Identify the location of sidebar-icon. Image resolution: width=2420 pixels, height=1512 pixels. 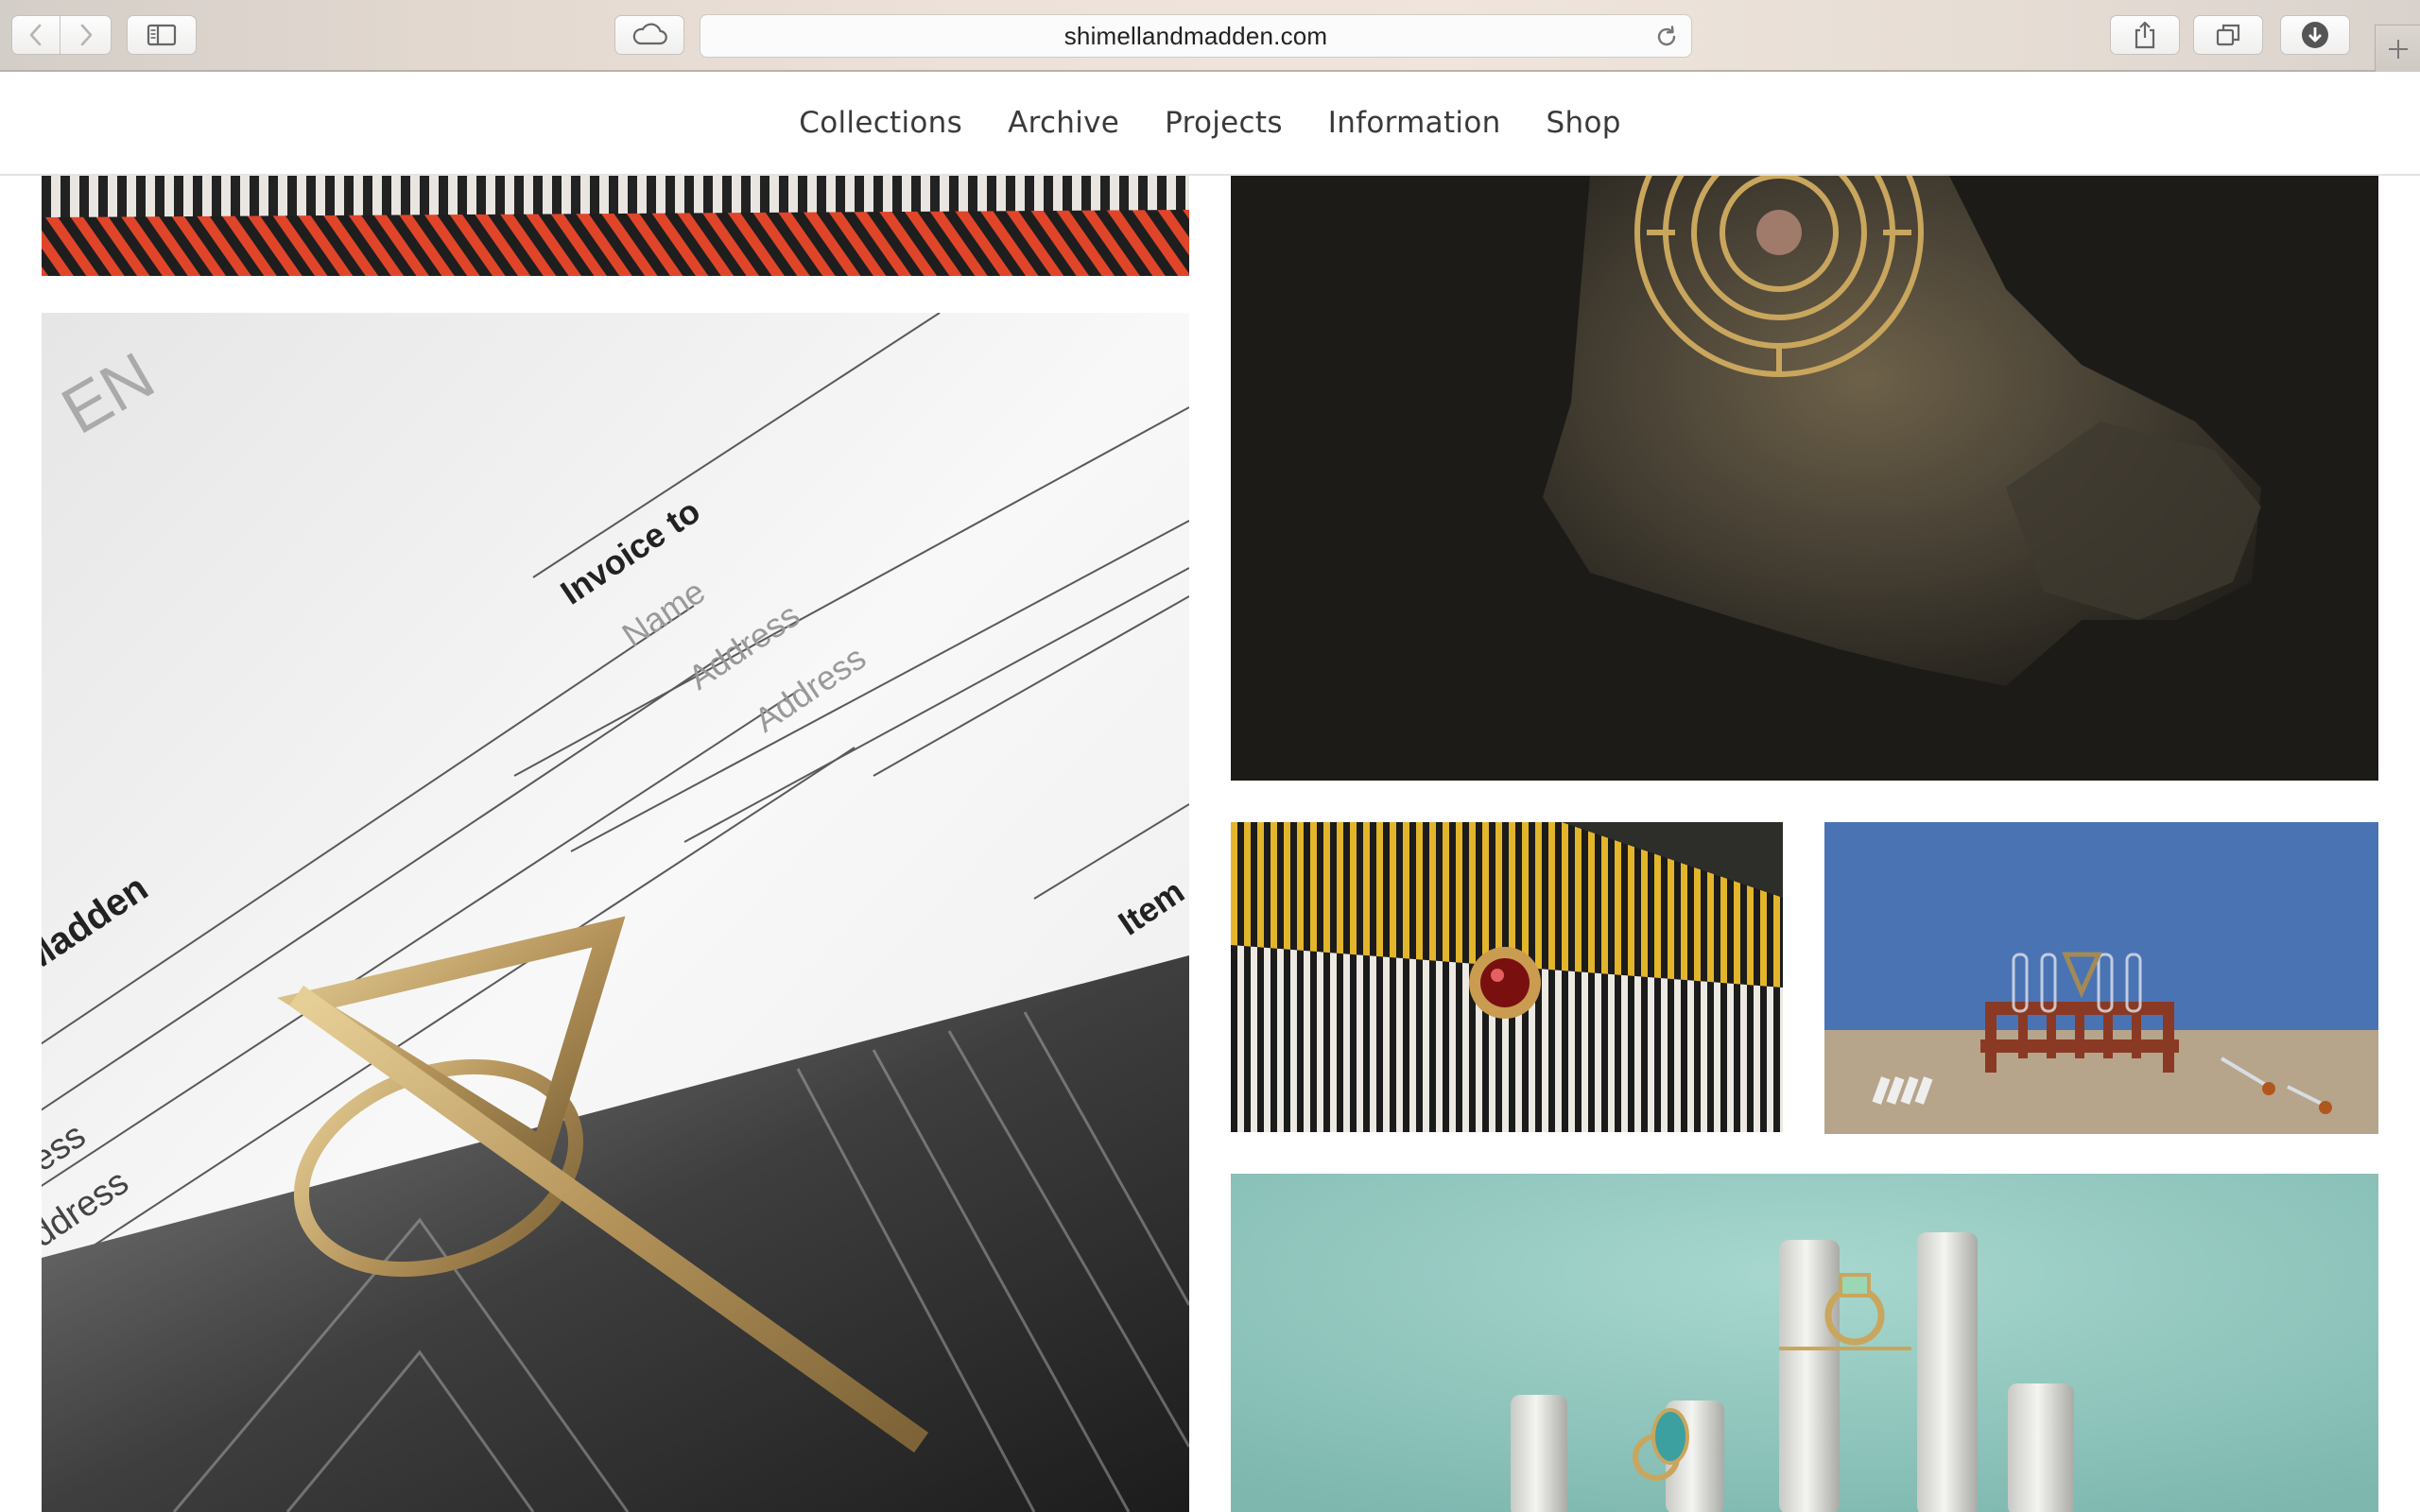
(162, 35).